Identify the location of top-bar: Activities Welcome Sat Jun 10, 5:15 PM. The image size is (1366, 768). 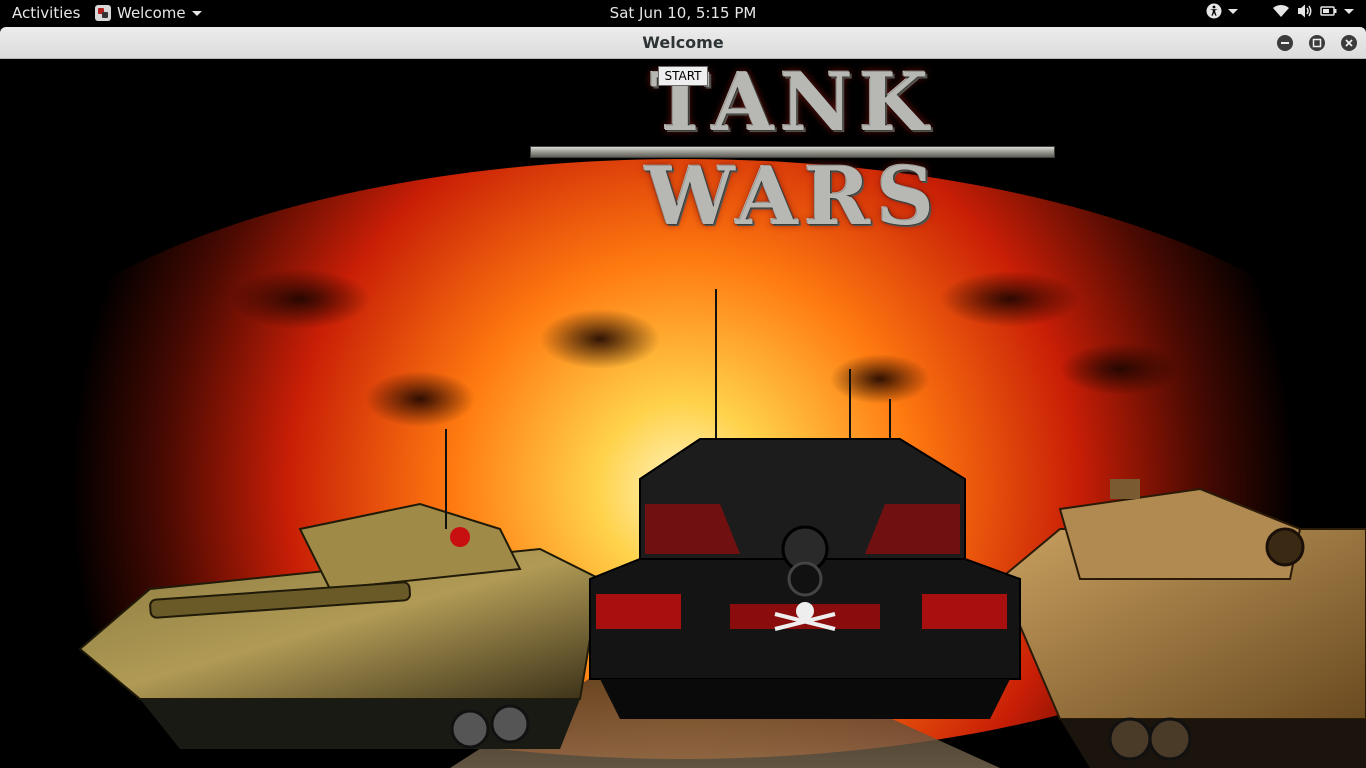
(683, 13).